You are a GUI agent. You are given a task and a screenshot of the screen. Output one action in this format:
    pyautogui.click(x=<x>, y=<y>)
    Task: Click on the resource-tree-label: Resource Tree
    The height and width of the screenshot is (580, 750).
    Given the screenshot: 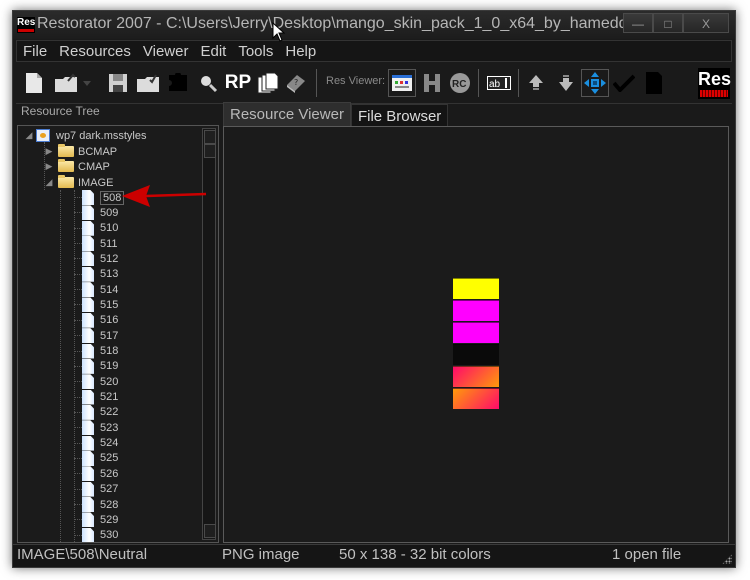 What is the action you would take?
    pyautogui.click(x=60, y=111)
    